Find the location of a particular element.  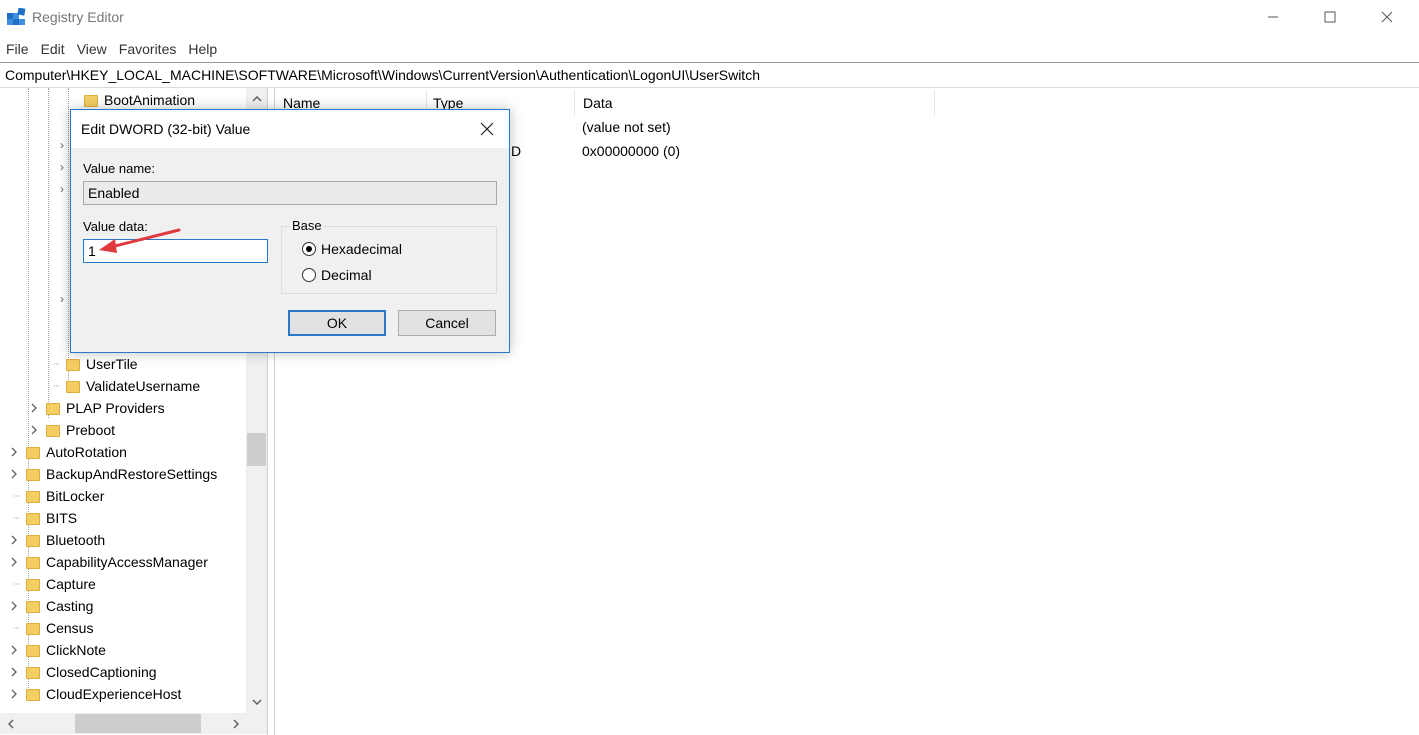

tree-item-label: UserTile is located at coordinates (112, 364).